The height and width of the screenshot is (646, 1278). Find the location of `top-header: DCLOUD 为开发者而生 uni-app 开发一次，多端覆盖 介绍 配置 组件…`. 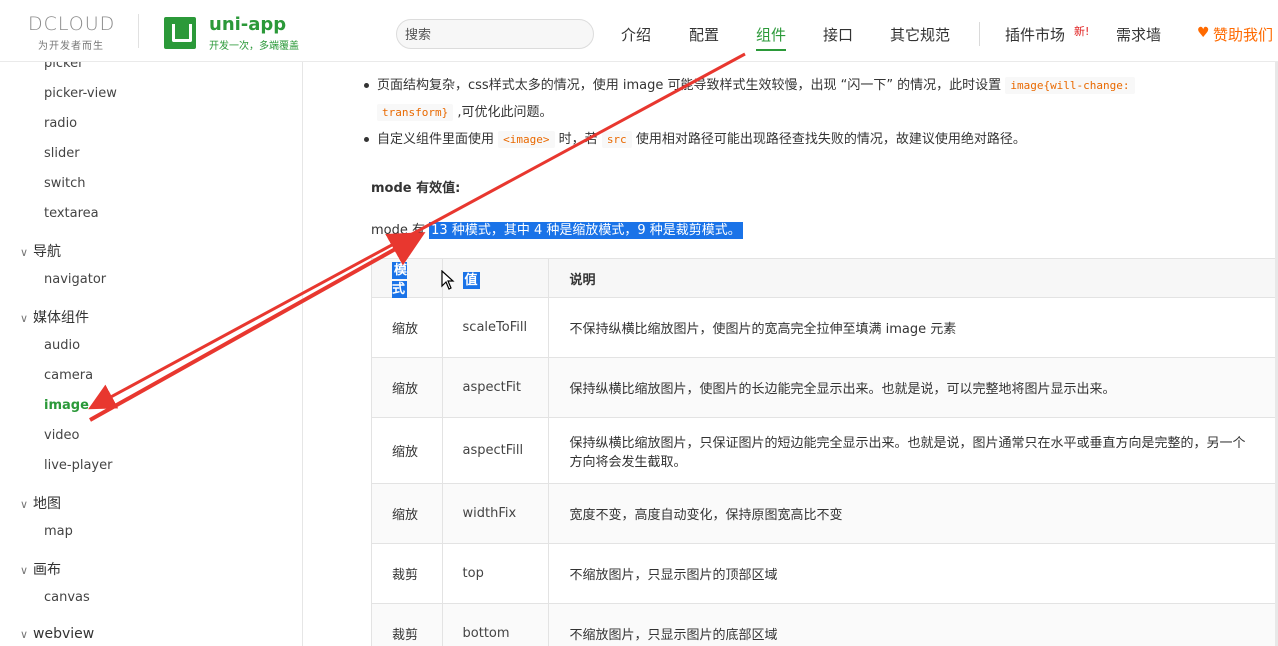

top-header: DCLOUD 为开发者而生 uni-app 开发一次，多端覆盖 介绍 配置 组件… is located at coordinates (639, 31).